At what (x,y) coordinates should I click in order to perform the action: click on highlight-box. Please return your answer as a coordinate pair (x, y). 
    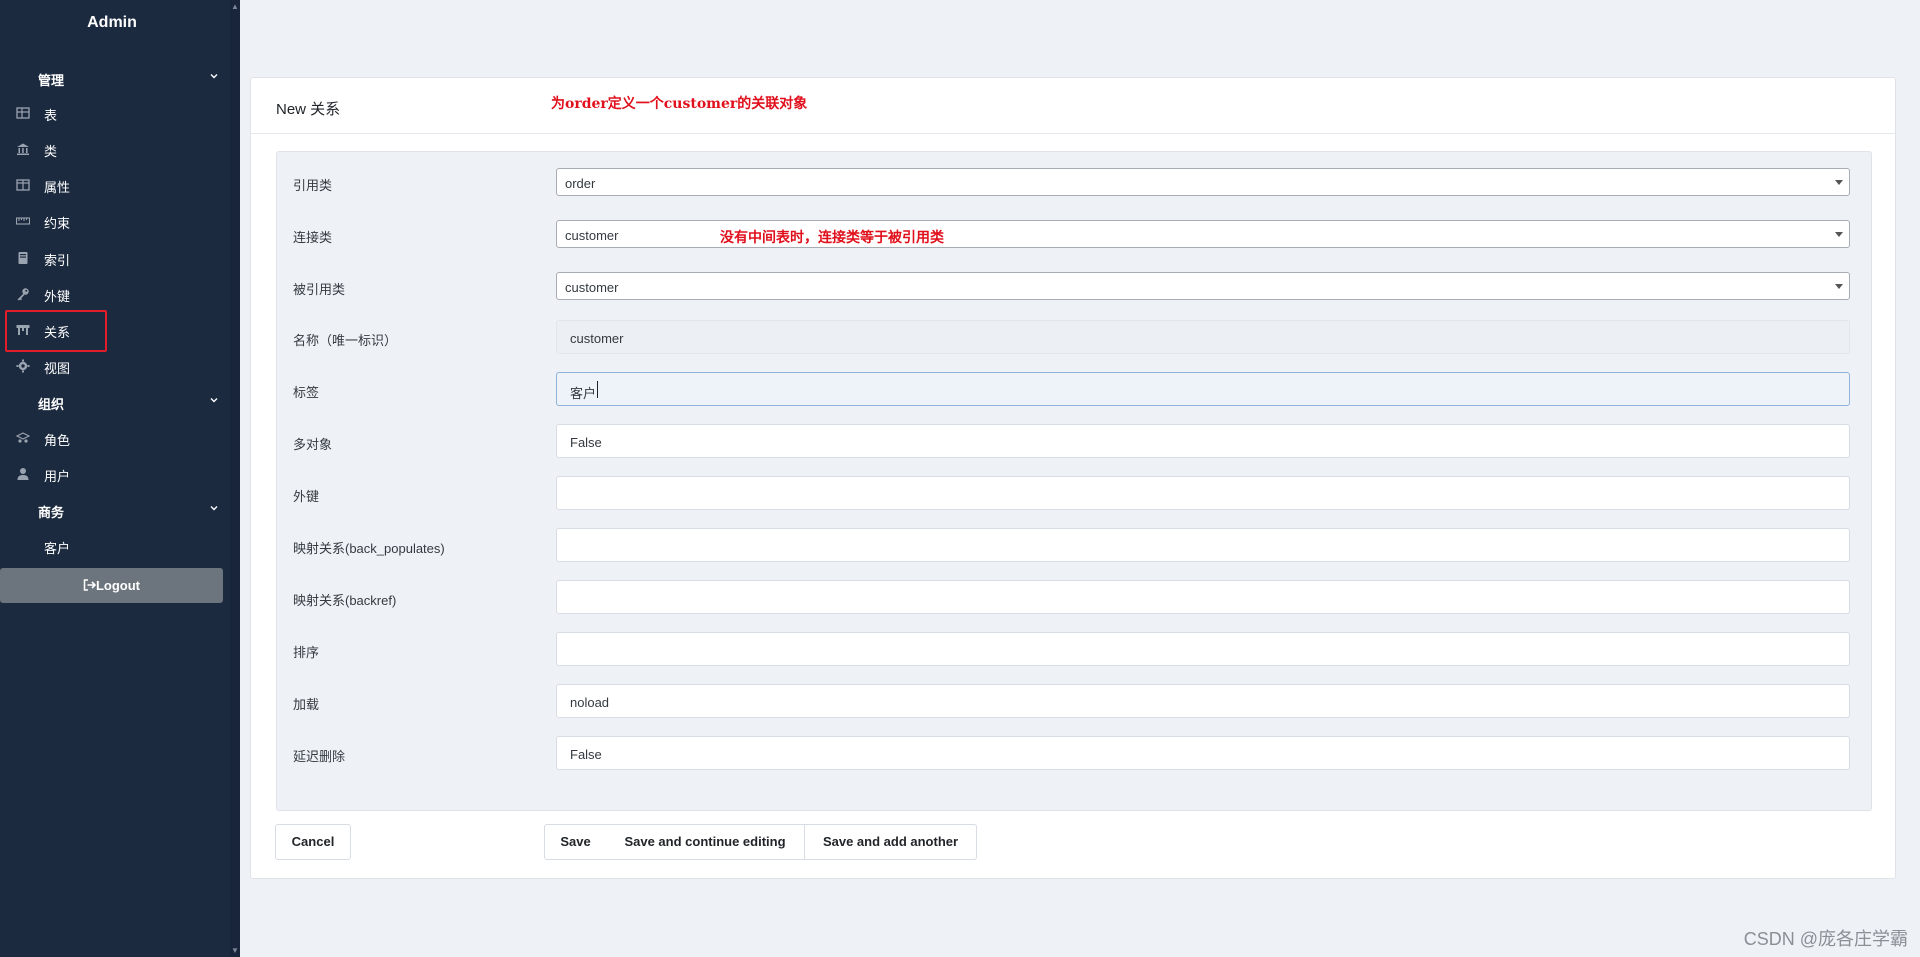
    Looking at the image, I should click on (56, 331).